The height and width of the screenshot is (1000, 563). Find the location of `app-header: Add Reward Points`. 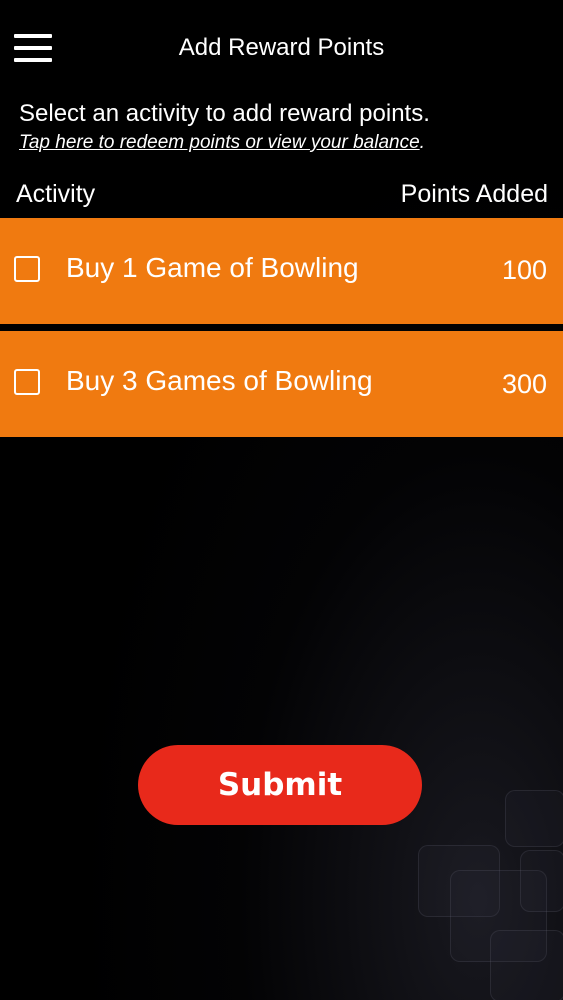

app-header: Add Reward Points is located at coordinates (281, 50).